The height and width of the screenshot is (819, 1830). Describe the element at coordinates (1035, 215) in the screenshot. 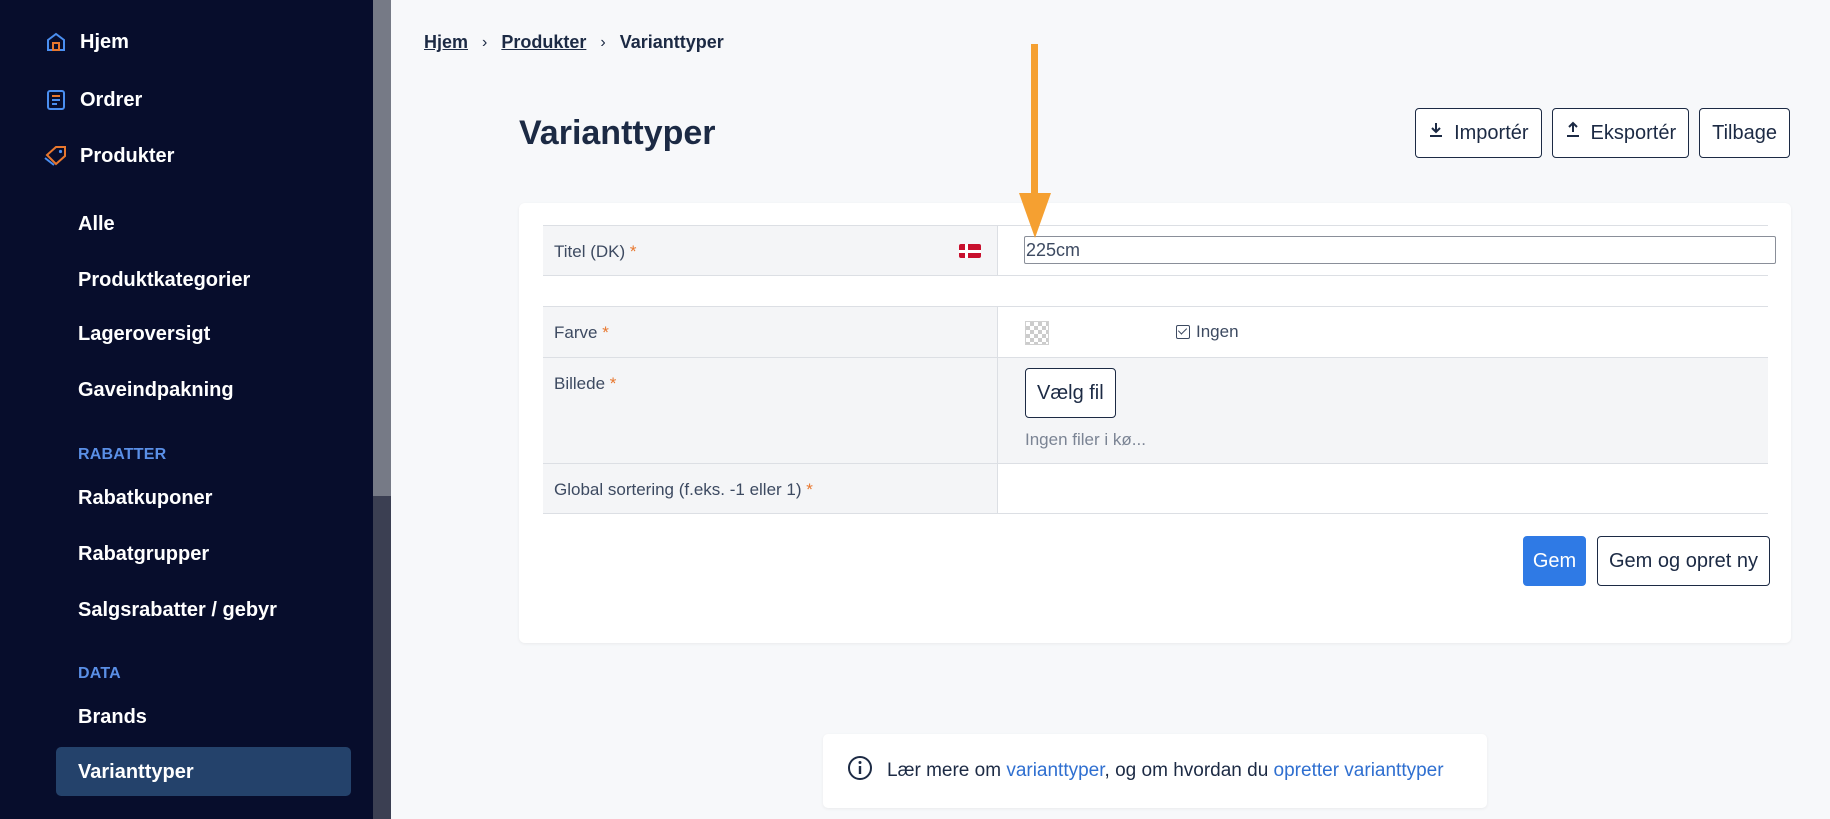

I see `annotation-arrow-head` at that location.